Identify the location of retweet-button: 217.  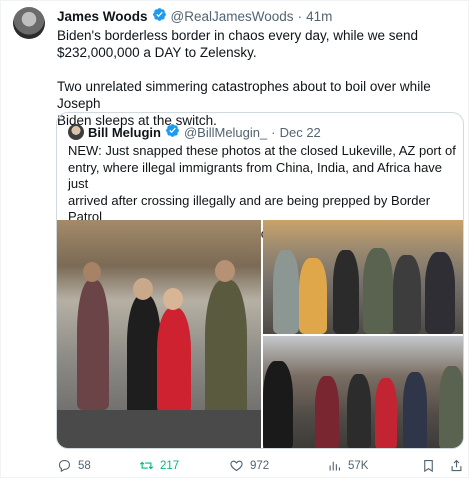
(159, 465).